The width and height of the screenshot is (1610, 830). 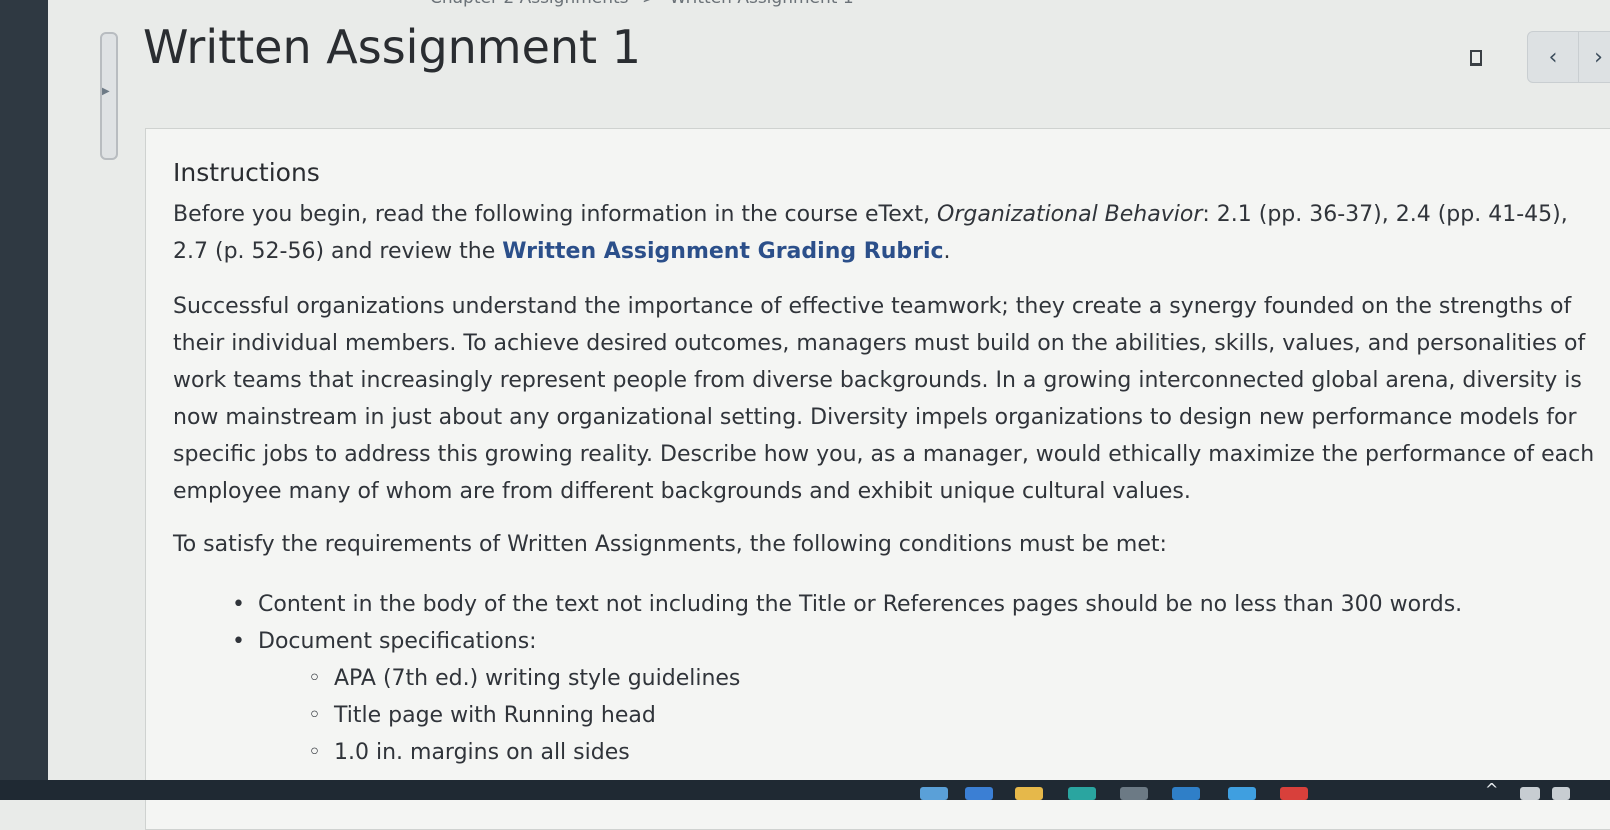 I want to click on left-edge-bar, so click(x=24, y=400).